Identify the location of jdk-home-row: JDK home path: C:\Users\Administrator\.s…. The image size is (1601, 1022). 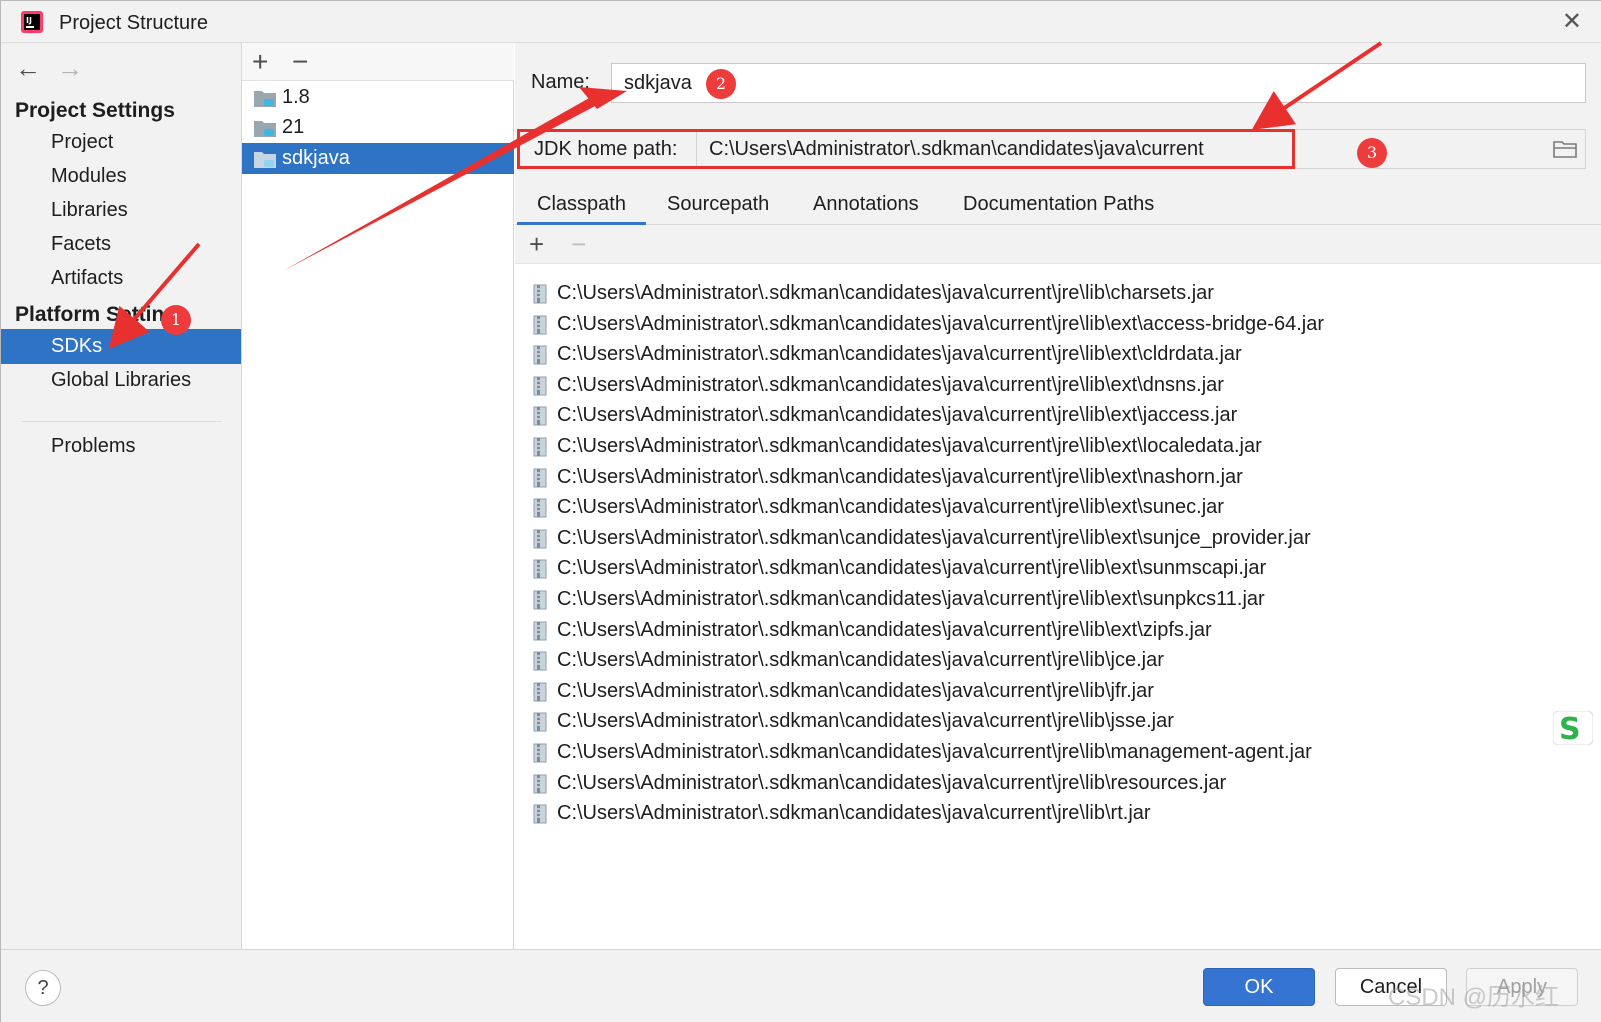
(1052, 149).